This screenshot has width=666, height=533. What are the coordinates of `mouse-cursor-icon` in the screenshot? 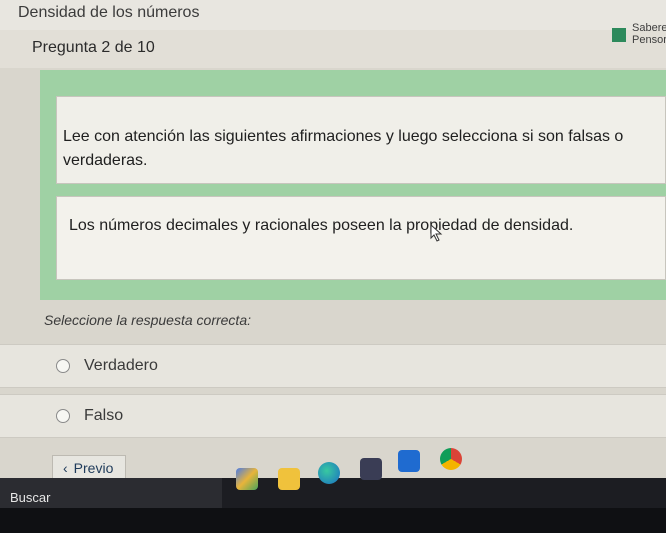 It's located at (436, 233).